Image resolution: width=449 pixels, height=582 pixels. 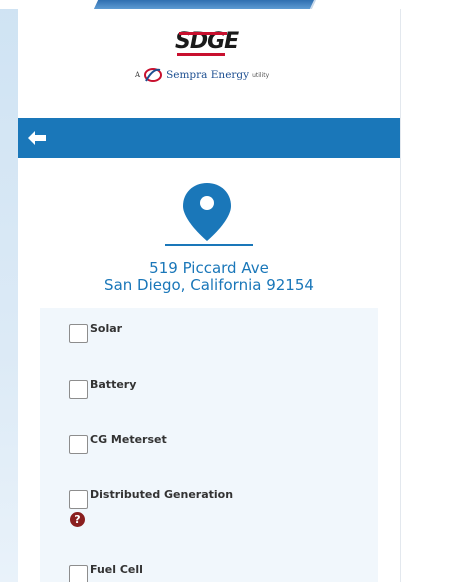 I want to click on option-solar: Solar, so click(x=95, y=333).